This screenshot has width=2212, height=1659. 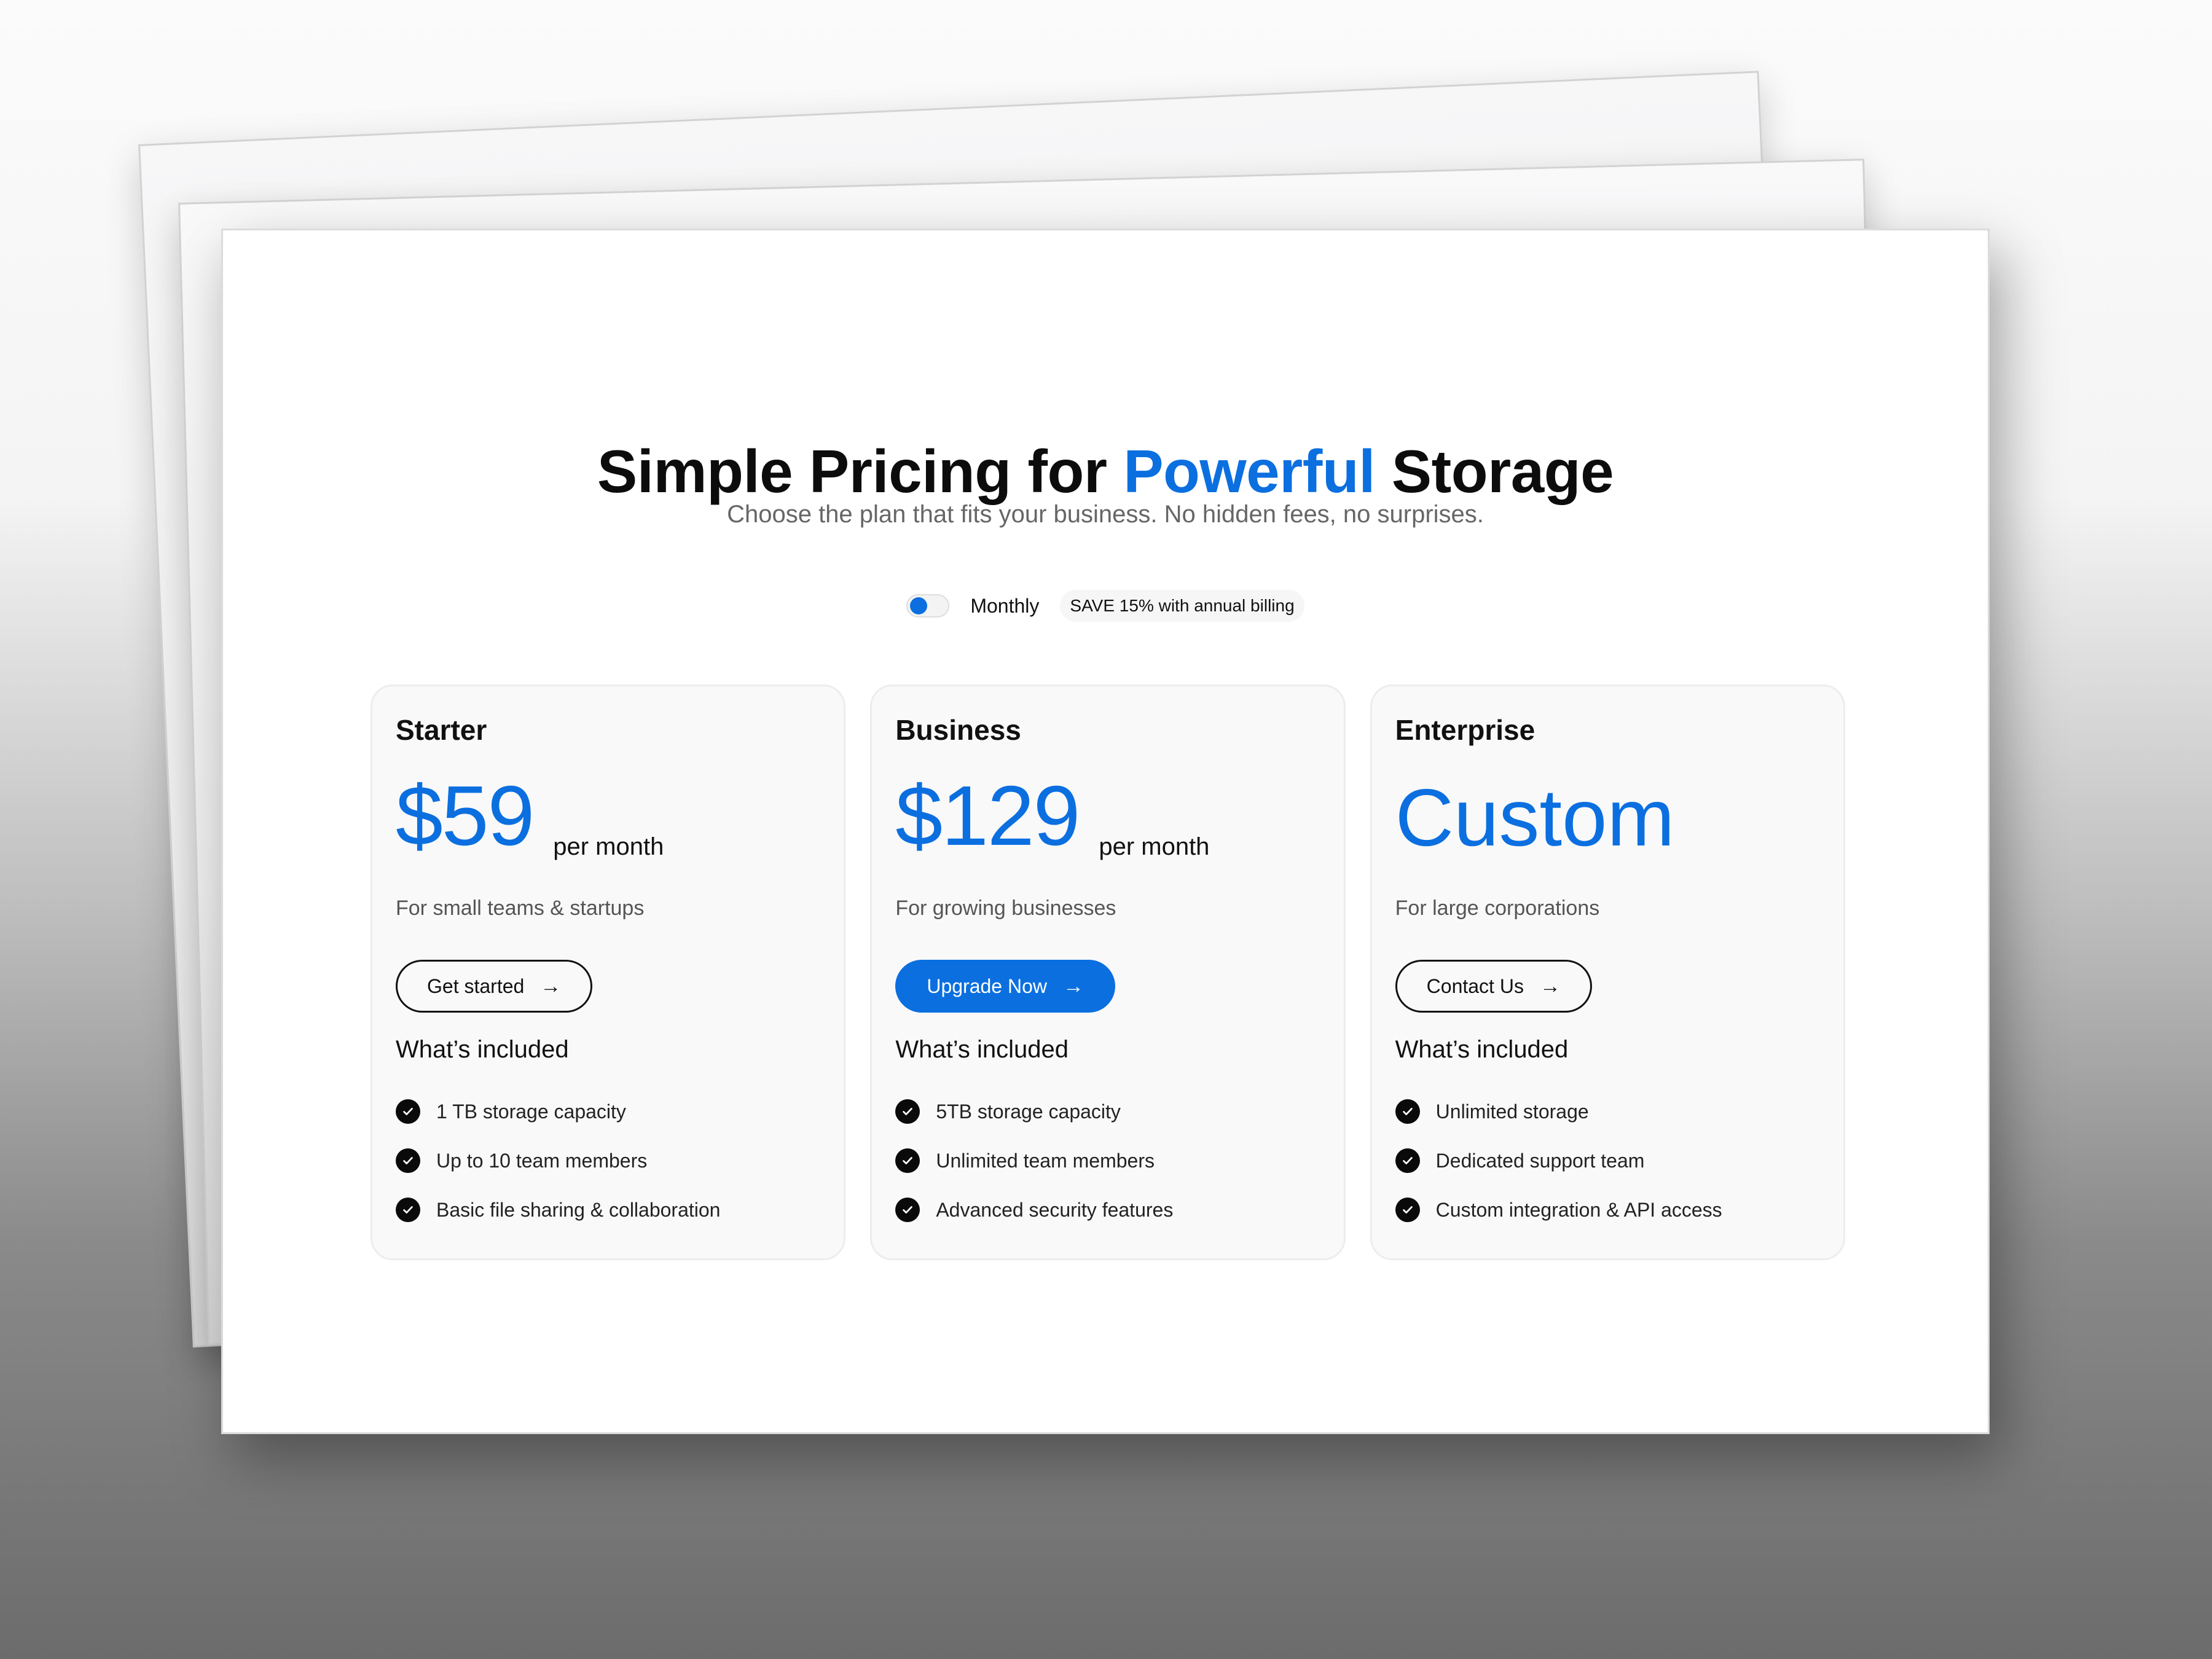 I want to click on plan-name: Business, so click(x=958, y=730).